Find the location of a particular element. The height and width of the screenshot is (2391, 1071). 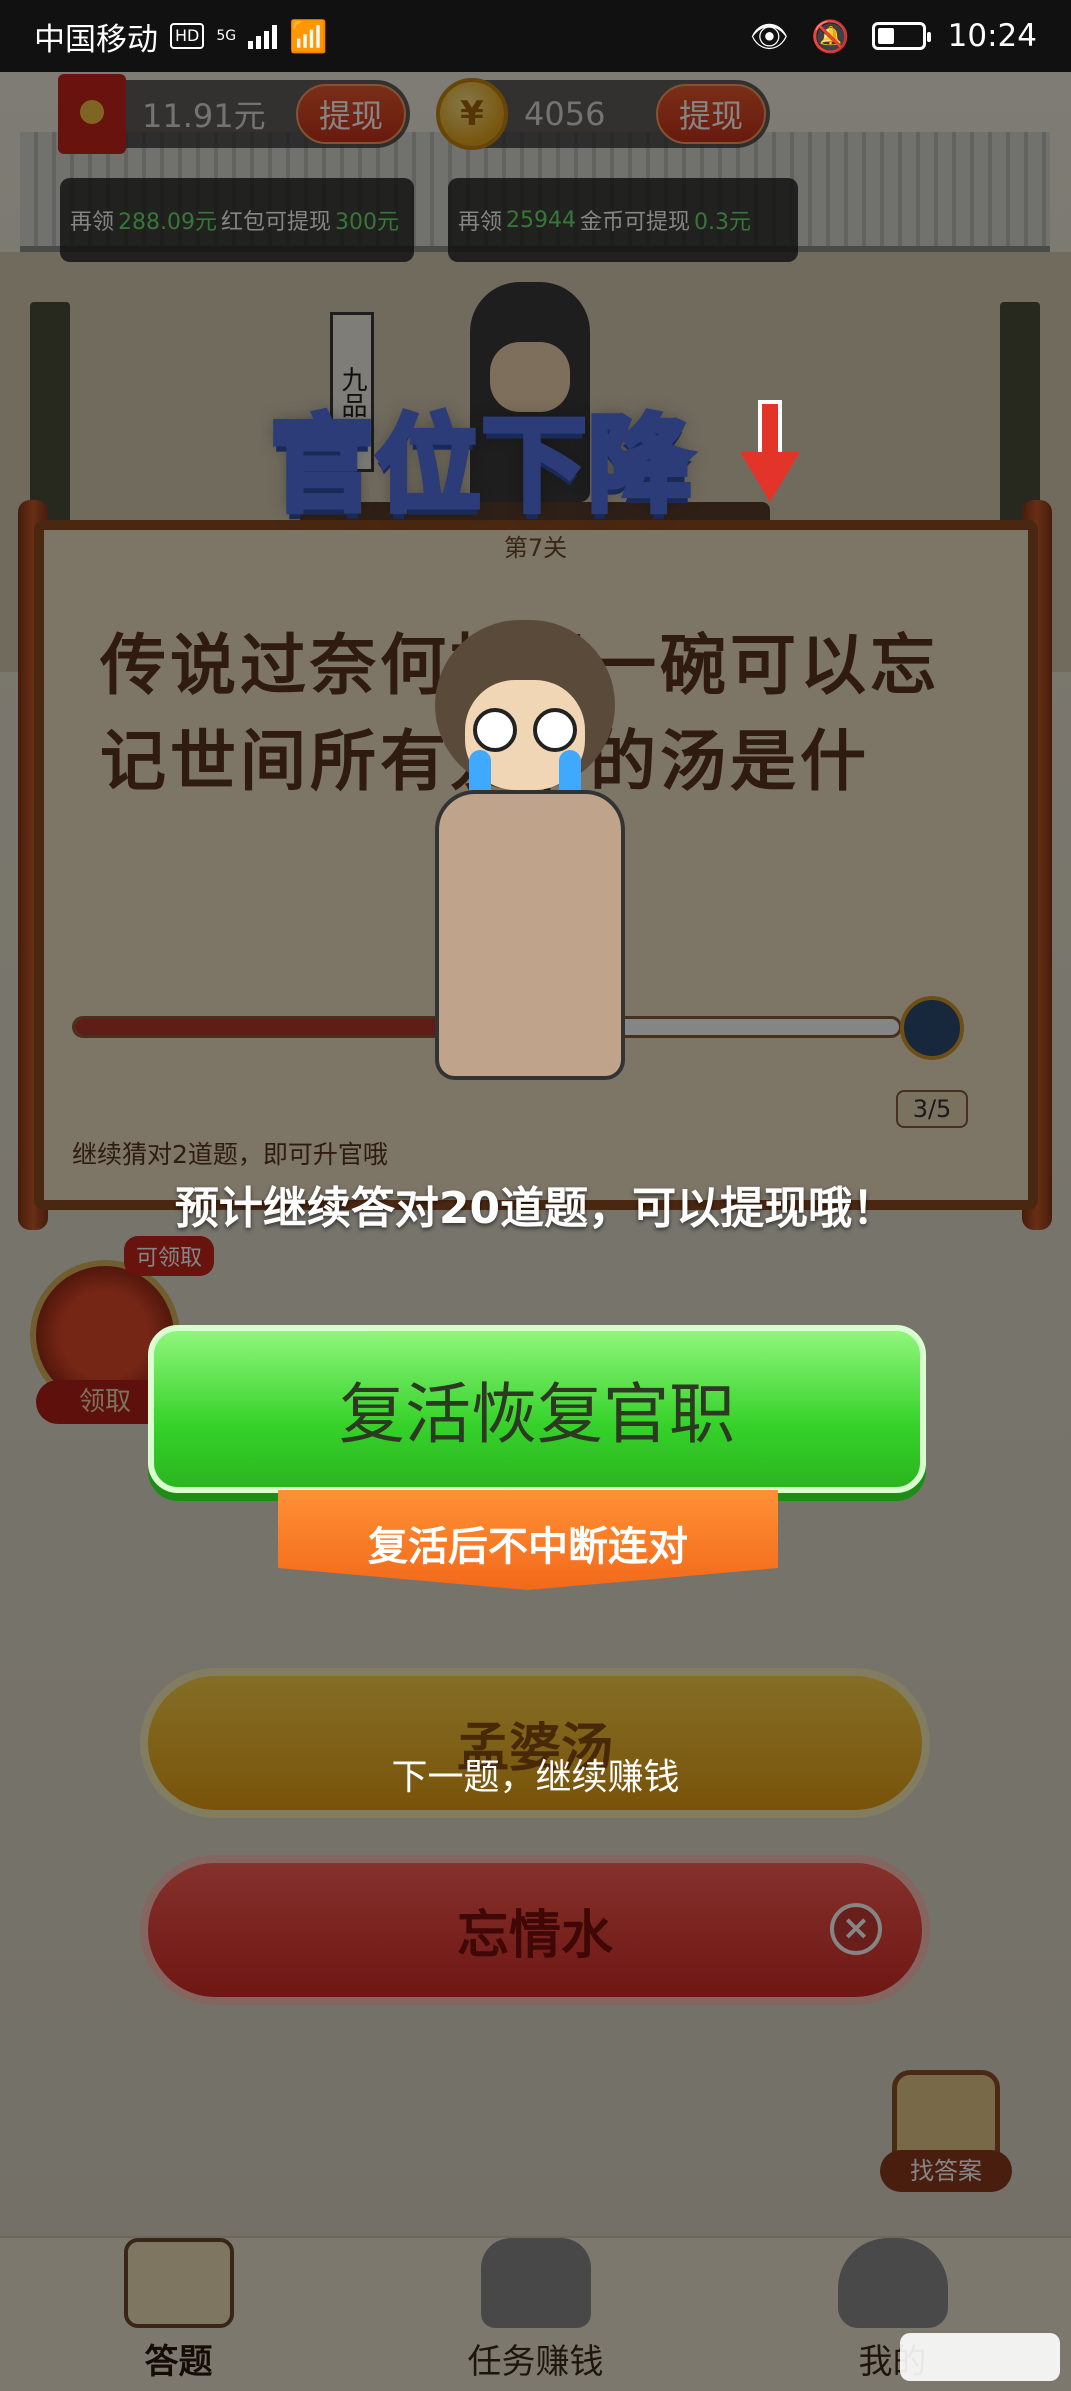

network-label: 5G is located at coordinates (226, 36).